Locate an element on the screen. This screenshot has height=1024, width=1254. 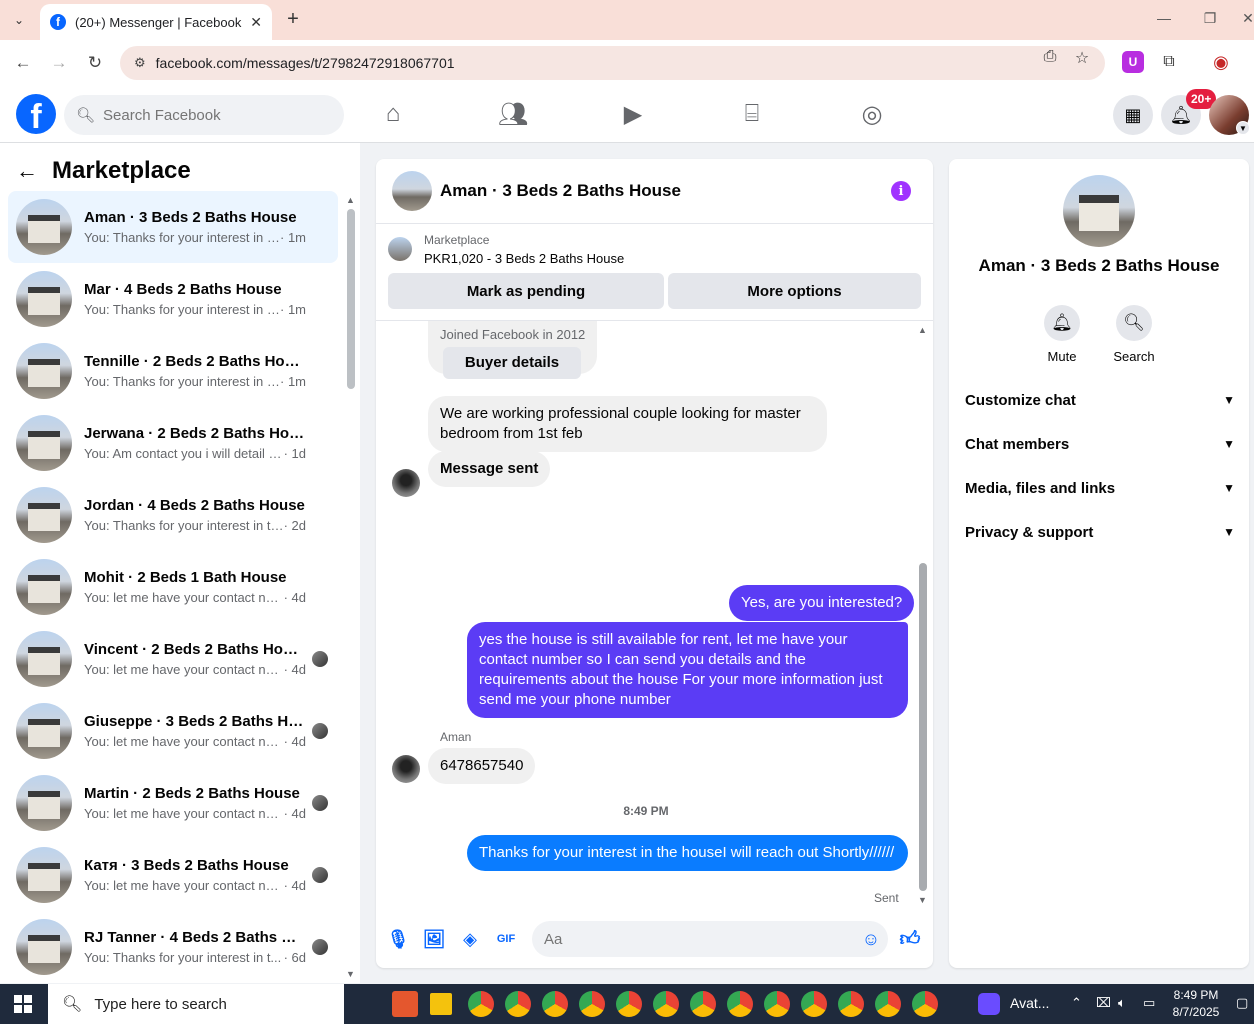
sent-status: Sent is located at coordinates (886, 898).